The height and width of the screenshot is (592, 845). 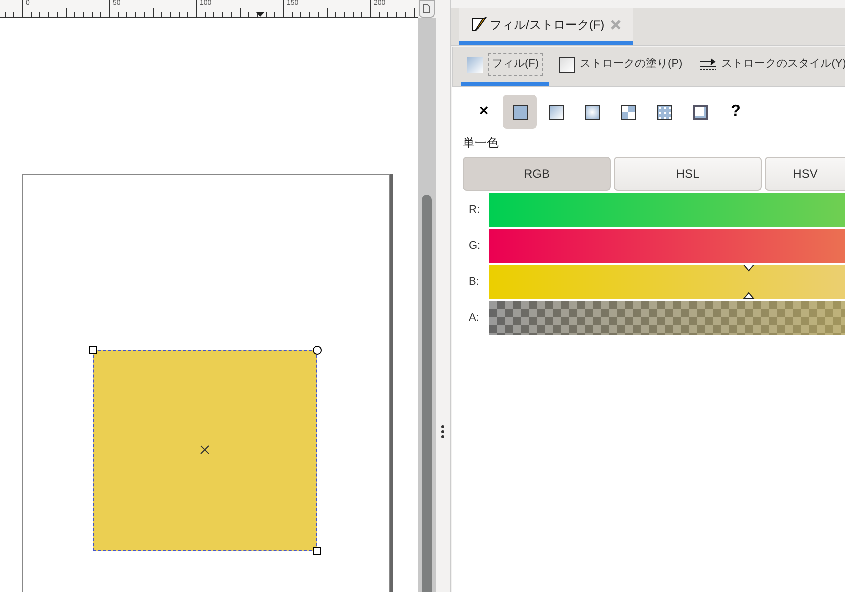 I want to click on checker-grid-icon, so click(x=628, y=112).